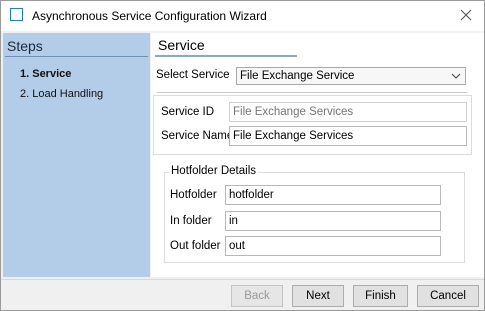  Describe the element at coordinates (333, 246) in the screenshot. I see `out-folder-field` at that location.